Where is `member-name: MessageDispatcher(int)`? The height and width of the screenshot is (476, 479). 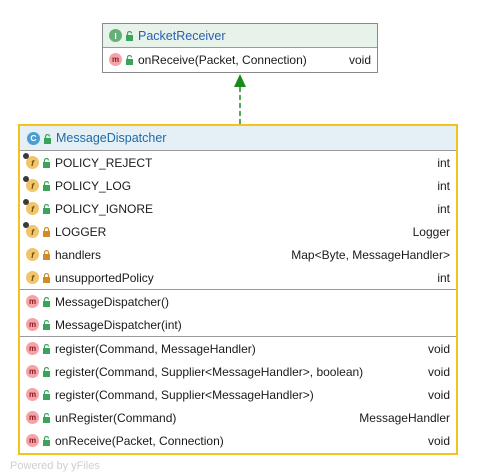
member-name: MessageDispatcher(int) is located at coordinates (118, 324).